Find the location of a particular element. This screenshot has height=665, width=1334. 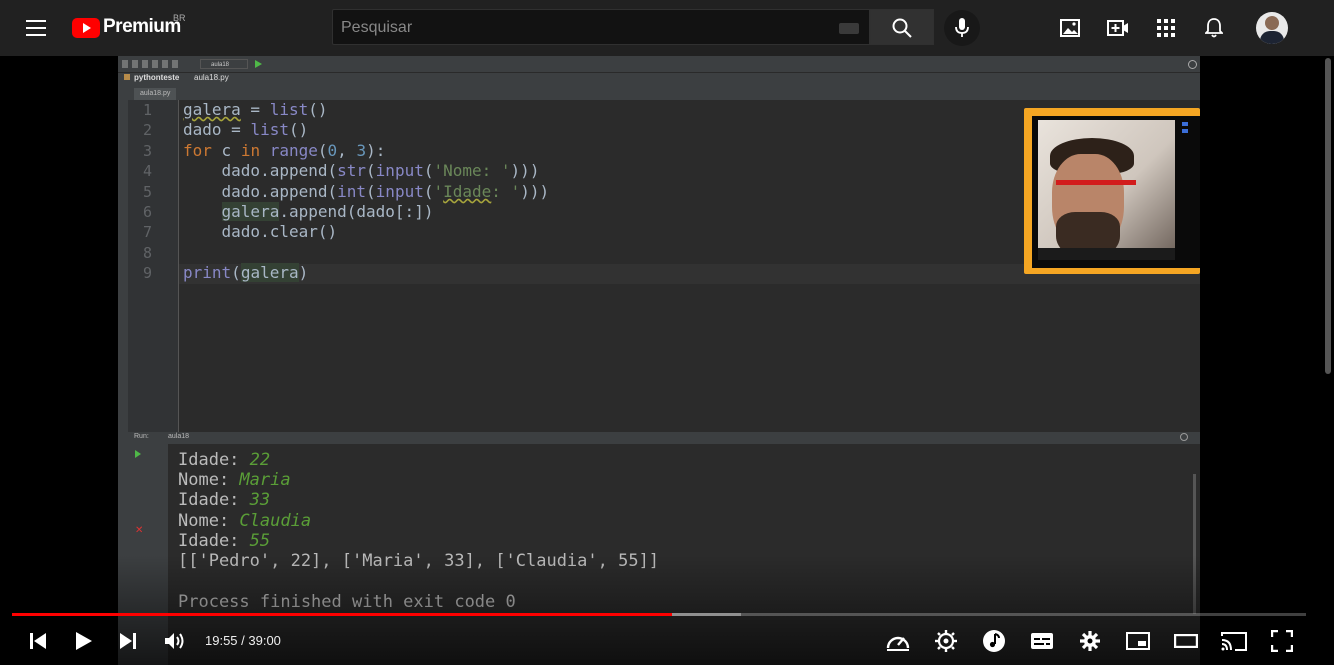

music-note-icon is located at coordinates (994, 641).